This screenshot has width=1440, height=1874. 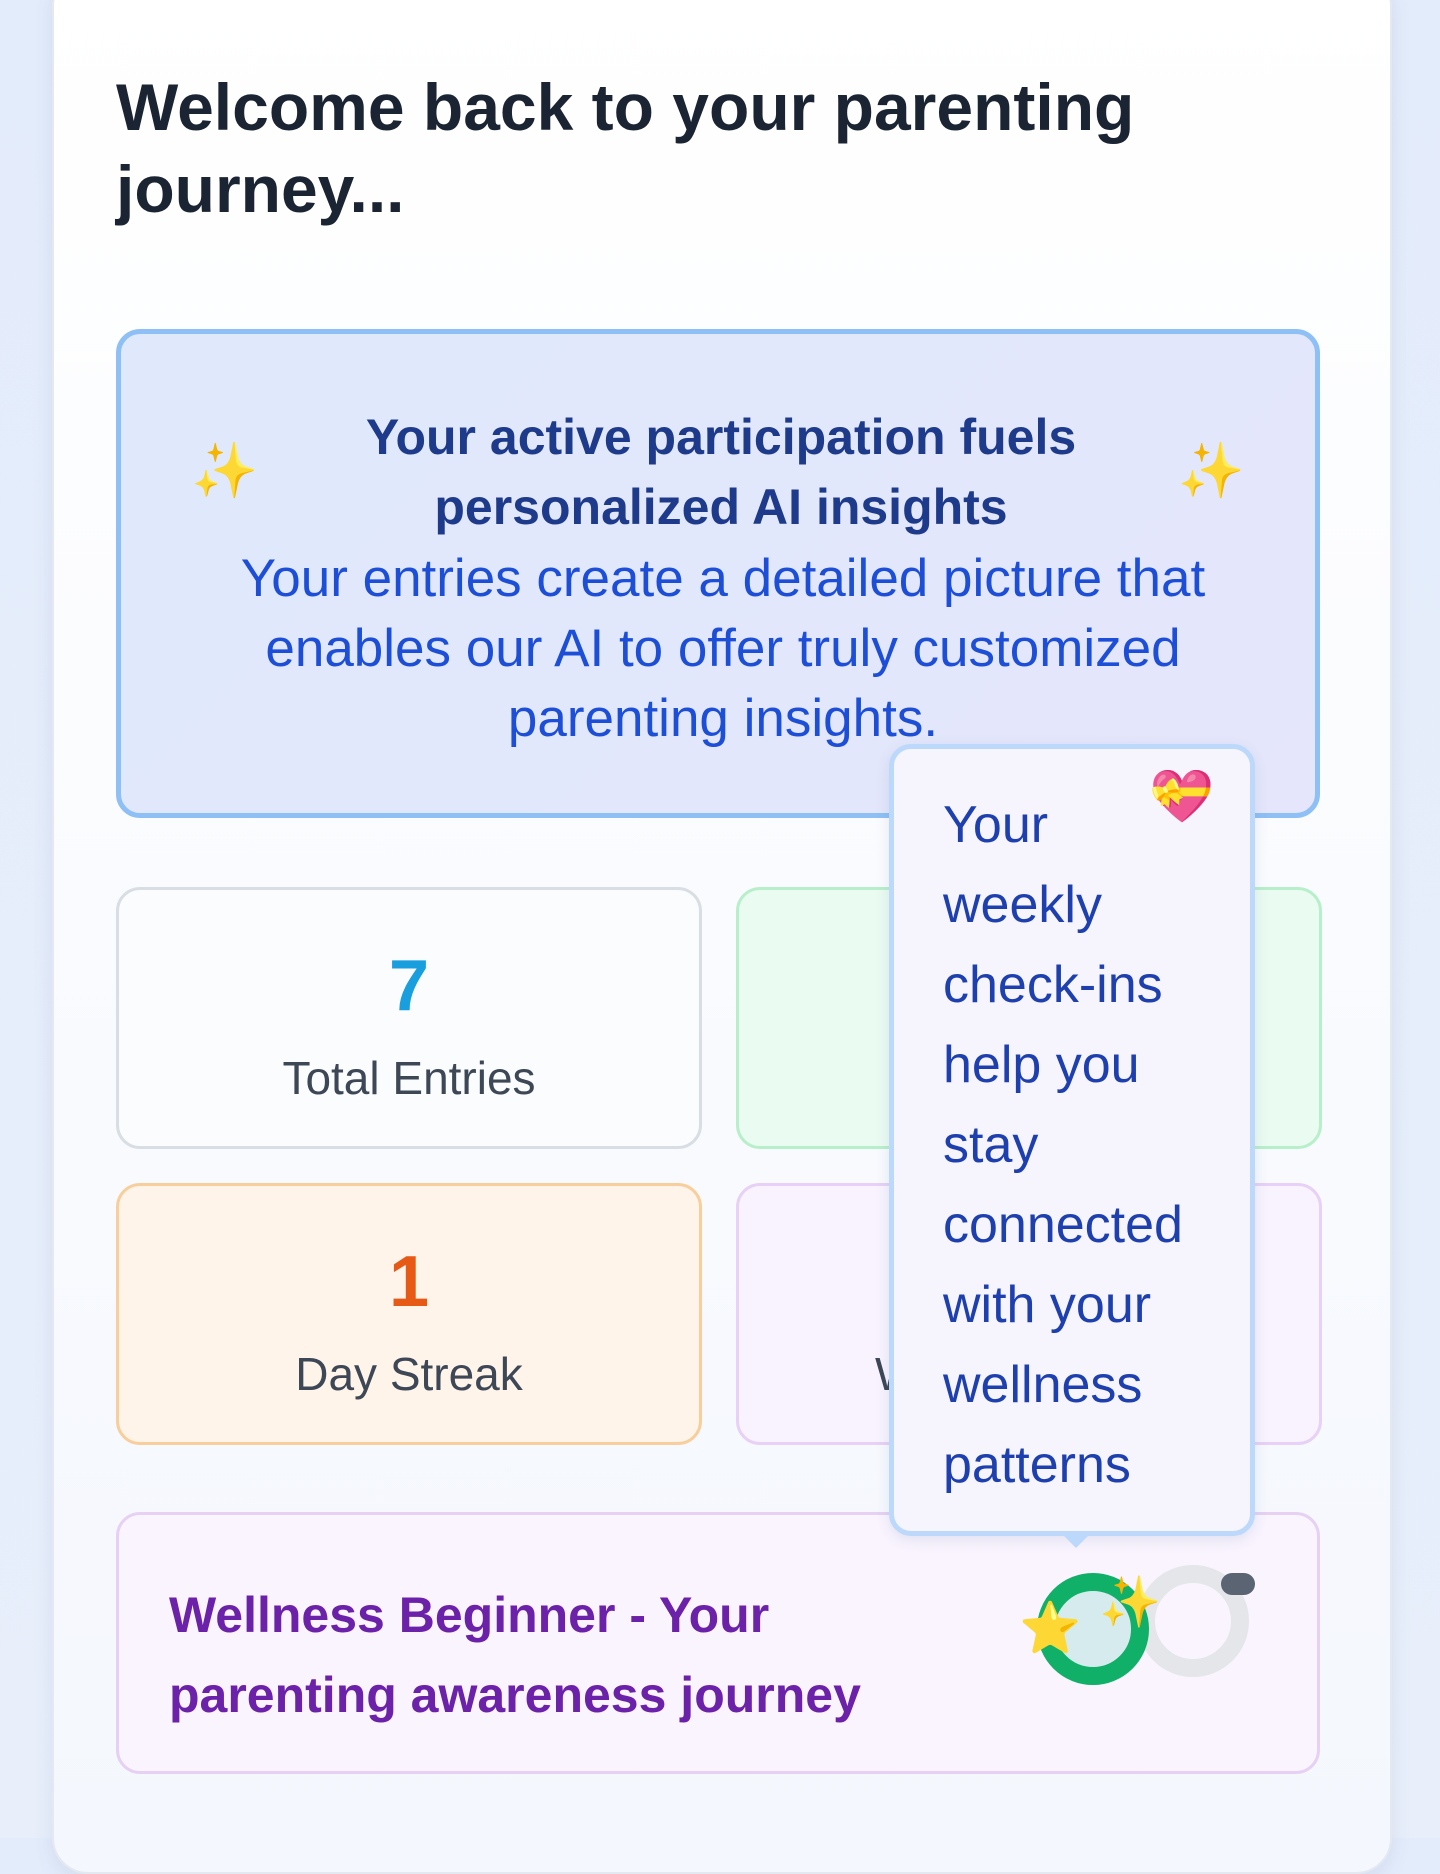 What do you see at coordinates (409, 1282) in the screenshot?
I see `day-streak-value: 1` at bounding box center [409, 1282].